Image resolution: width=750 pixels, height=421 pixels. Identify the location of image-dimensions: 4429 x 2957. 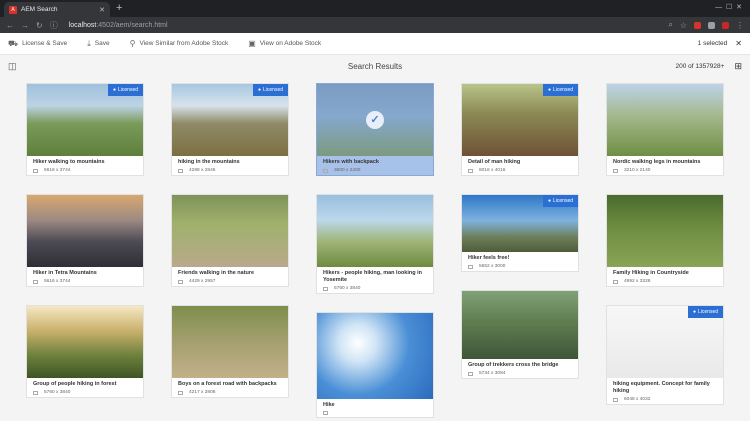
(202, 281).